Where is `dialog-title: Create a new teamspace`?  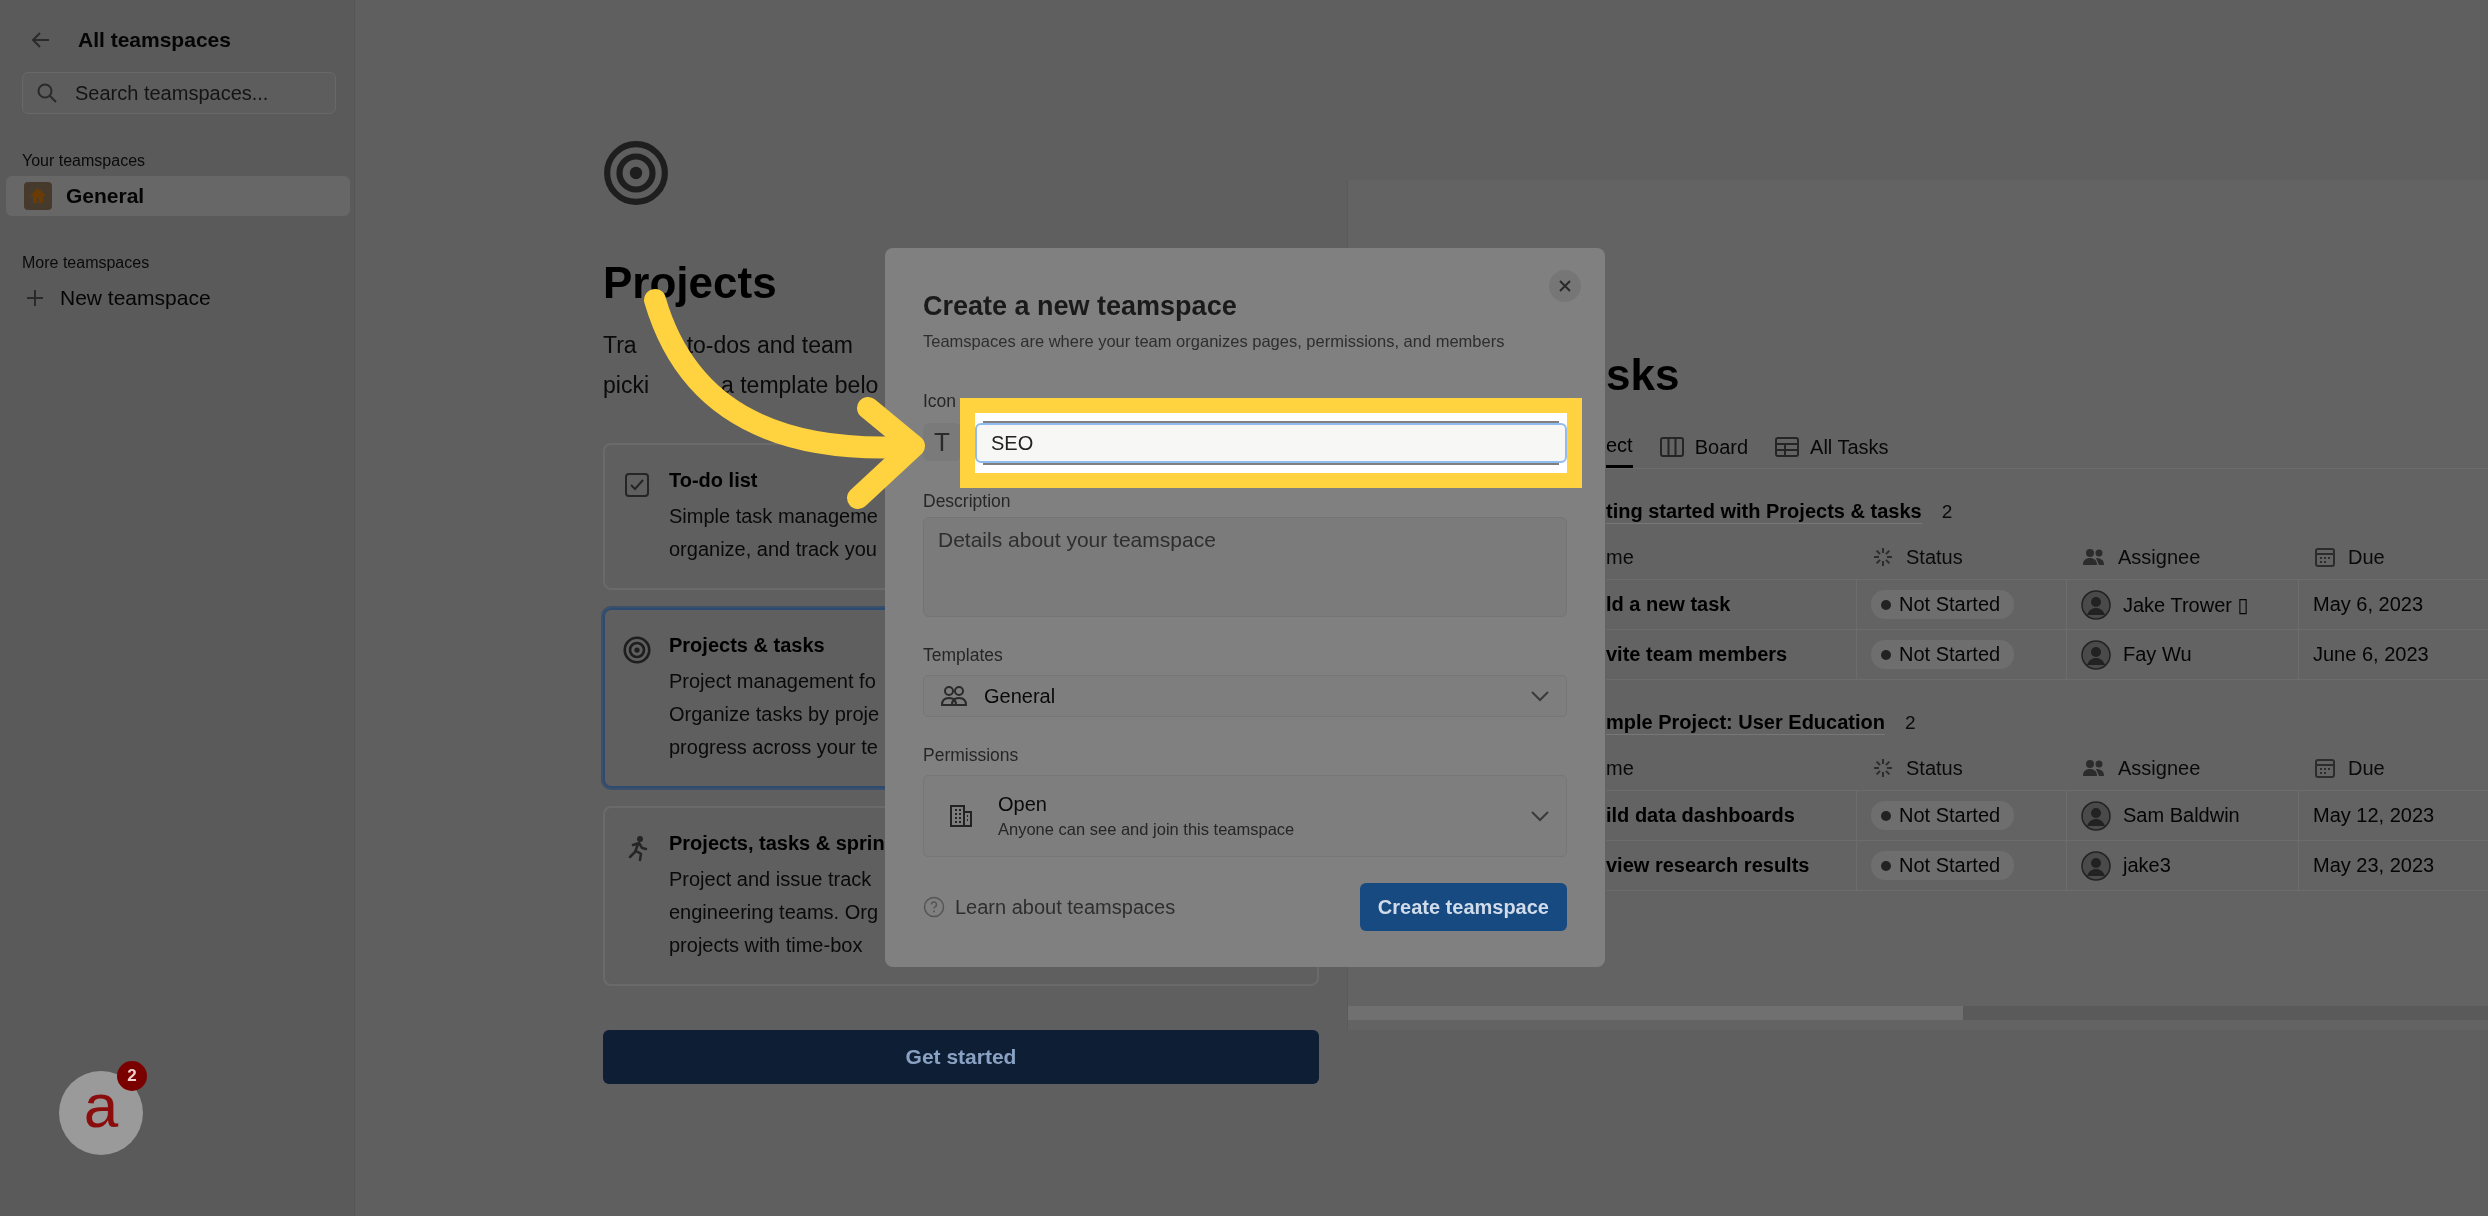
dialog-title: Create a new teamspace is located at coordinates (1080, 306).